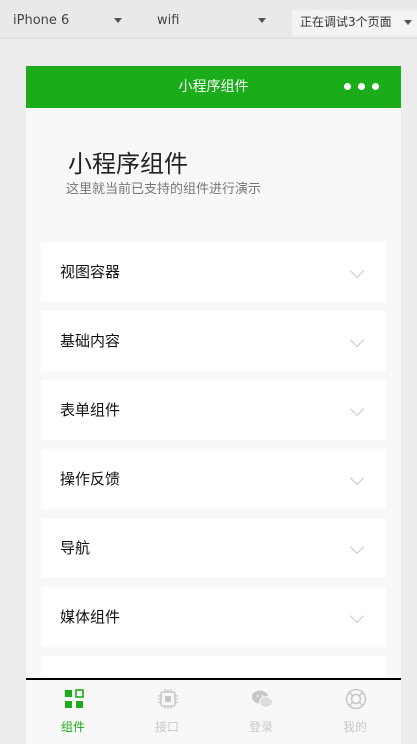 The height and width of the screenshot is (744, 417). I want to click on page-title: 小程序组件, so click(128, 164).